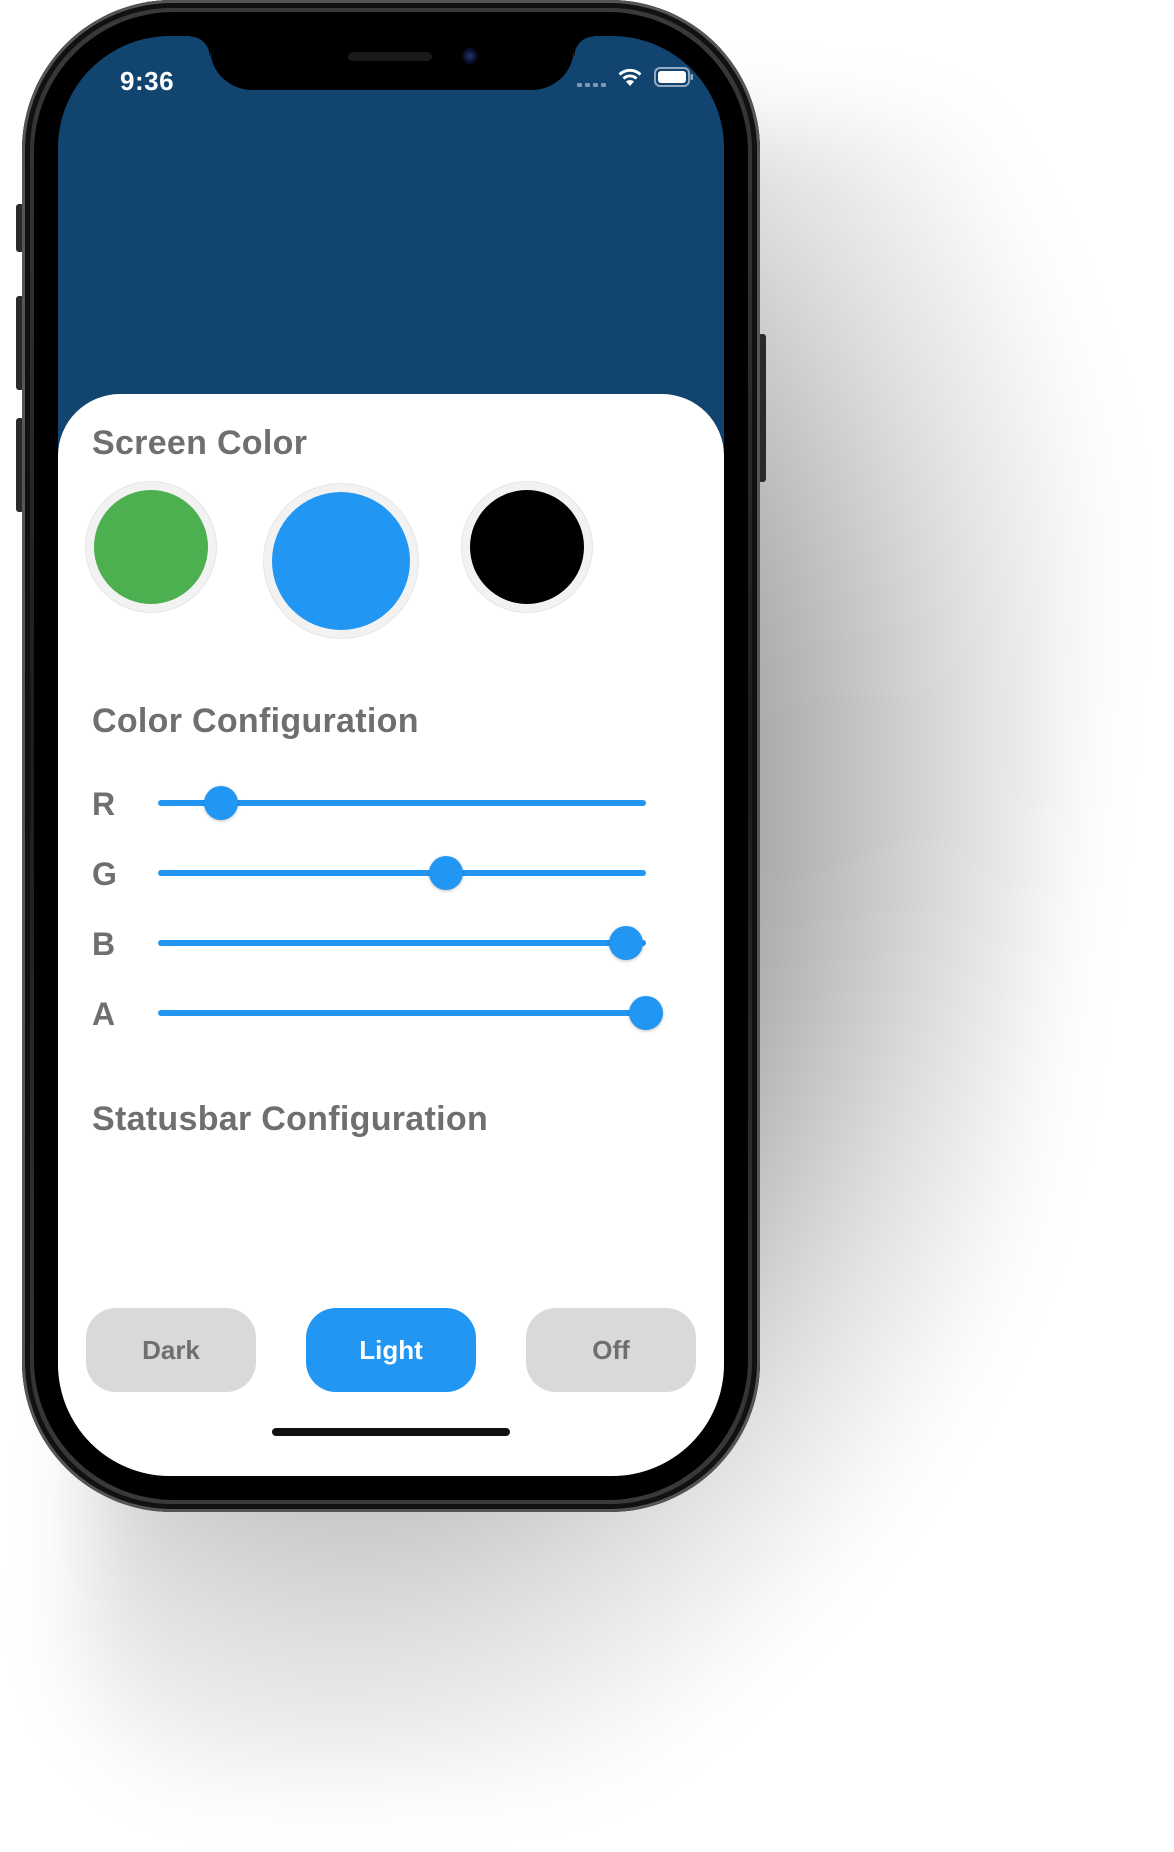 The image size is (1174, 1852). What do you see at coordinates (200, 443) in the screenshot?
I see `screen-color-title: Screen Color` at bounding box center [200, 443].